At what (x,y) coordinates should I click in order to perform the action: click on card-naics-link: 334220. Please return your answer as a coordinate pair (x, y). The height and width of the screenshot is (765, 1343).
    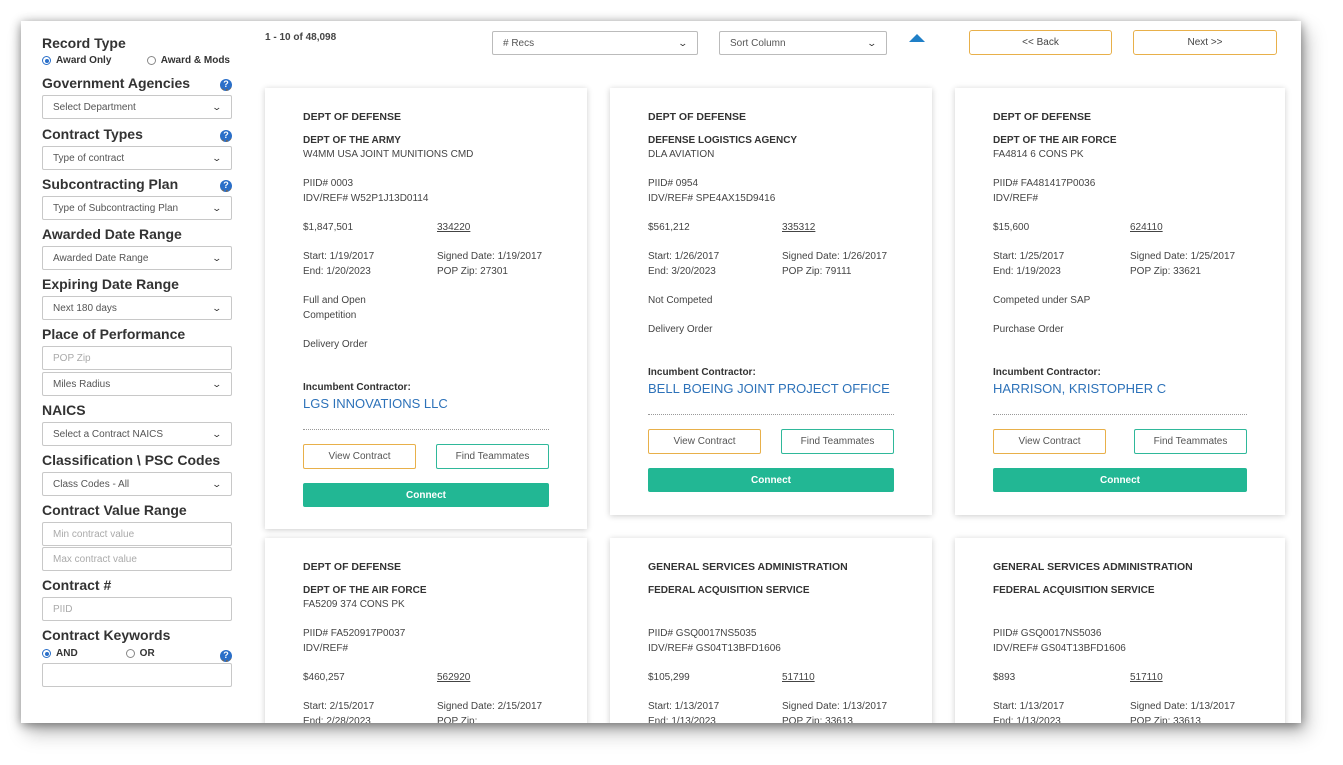
    Looking at the image, I should click on (453, 227).